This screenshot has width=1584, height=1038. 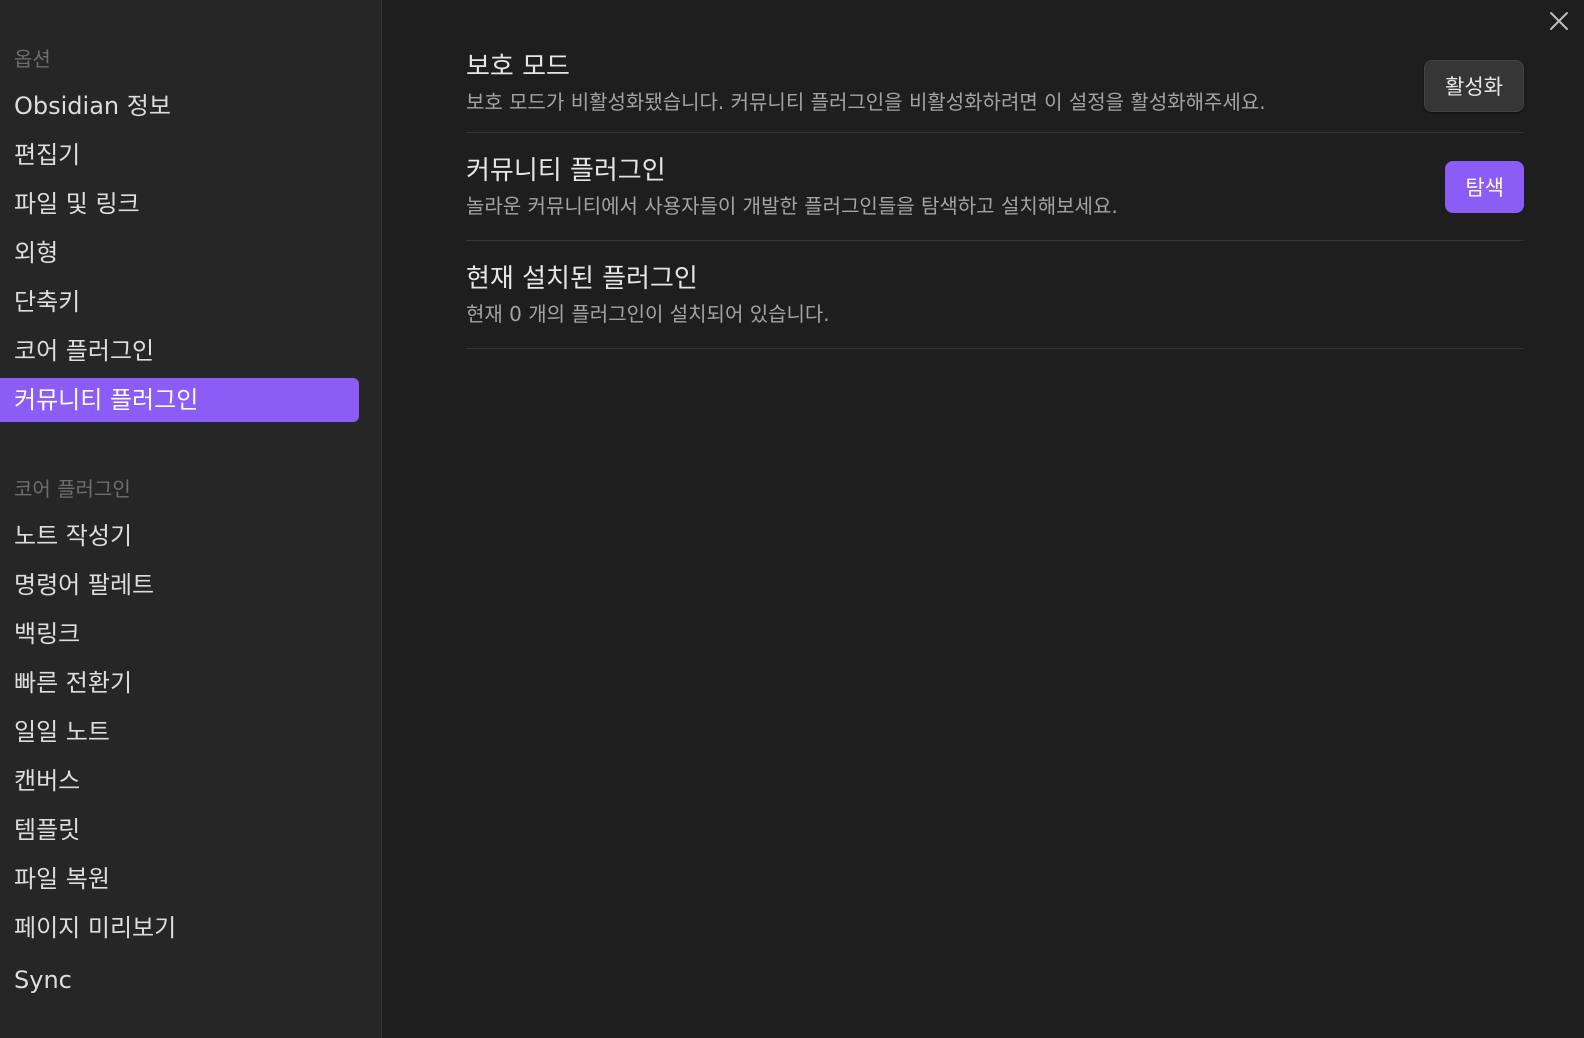 What do you see at coordinates (1474, 86) in the screenshot?
I see `turn-on-restricted-mode-button: 활성화` at bounding box center [1474, 86].